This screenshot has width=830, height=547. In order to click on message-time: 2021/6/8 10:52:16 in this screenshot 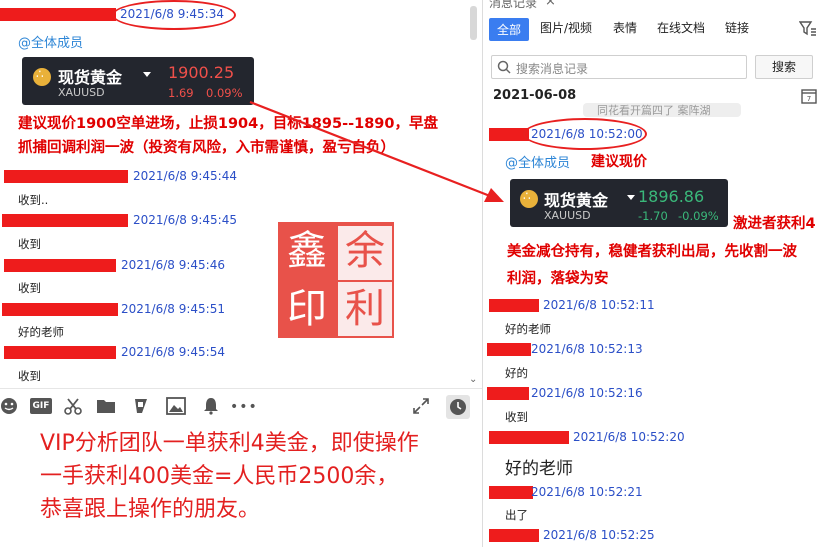, I will do `click(587, 393)`.